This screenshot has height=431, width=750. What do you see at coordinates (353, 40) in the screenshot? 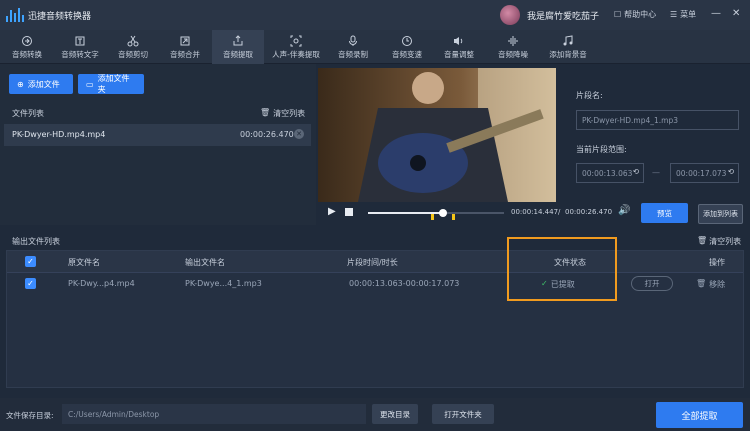
I see `mic-icon` at bounding box center [353, 40].